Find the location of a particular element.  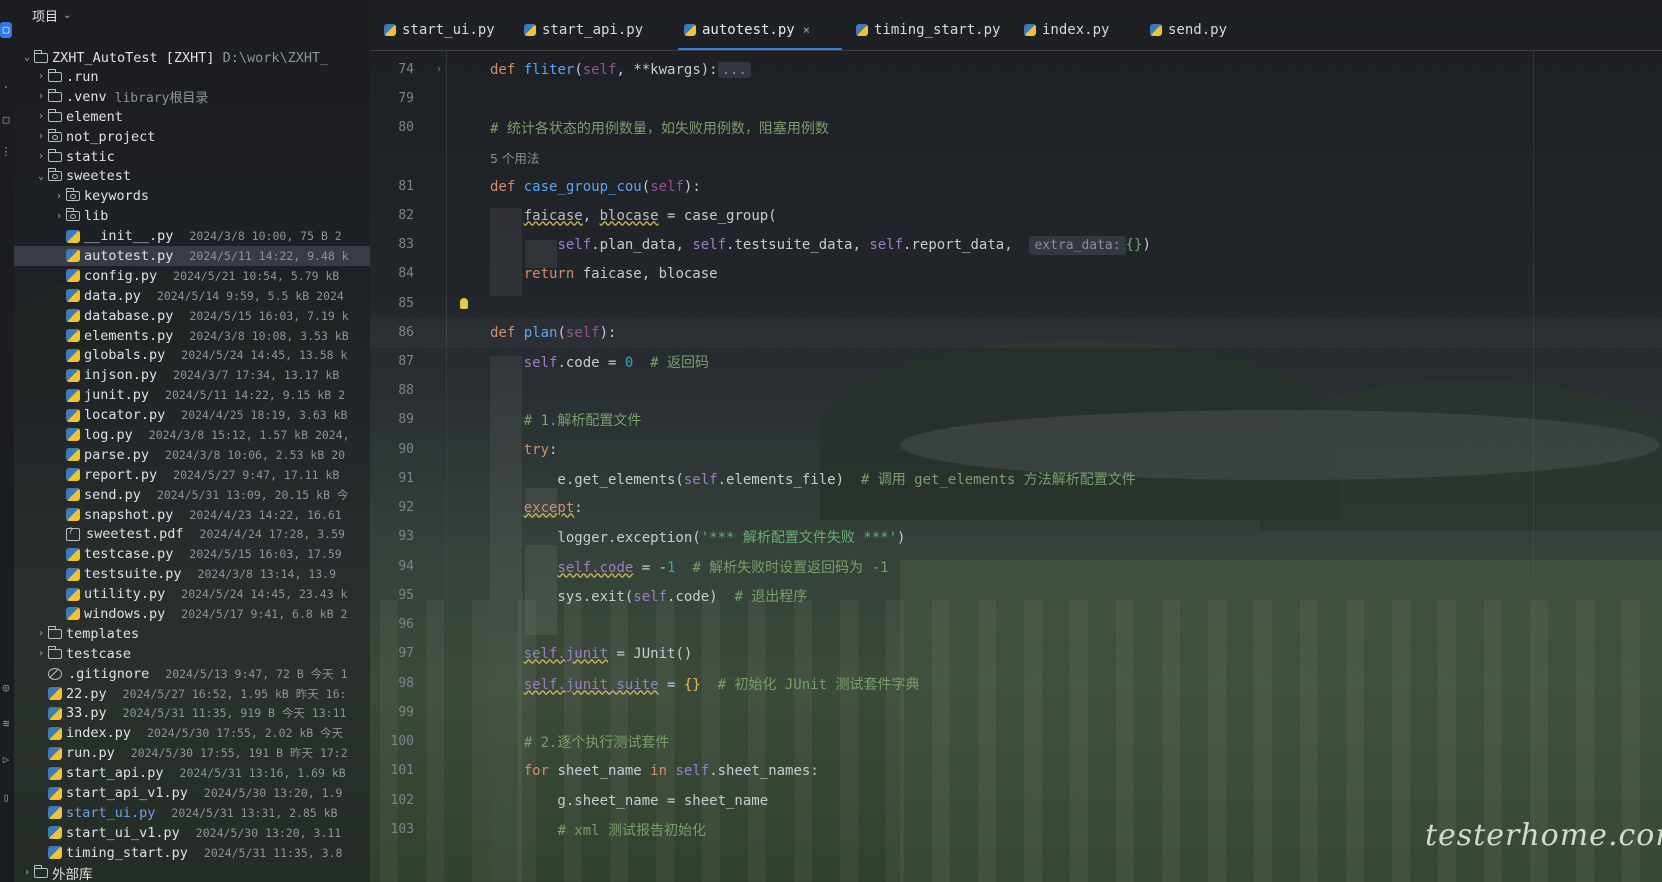

project-tool-icon: ▢ is located at coordinates (6, 30).